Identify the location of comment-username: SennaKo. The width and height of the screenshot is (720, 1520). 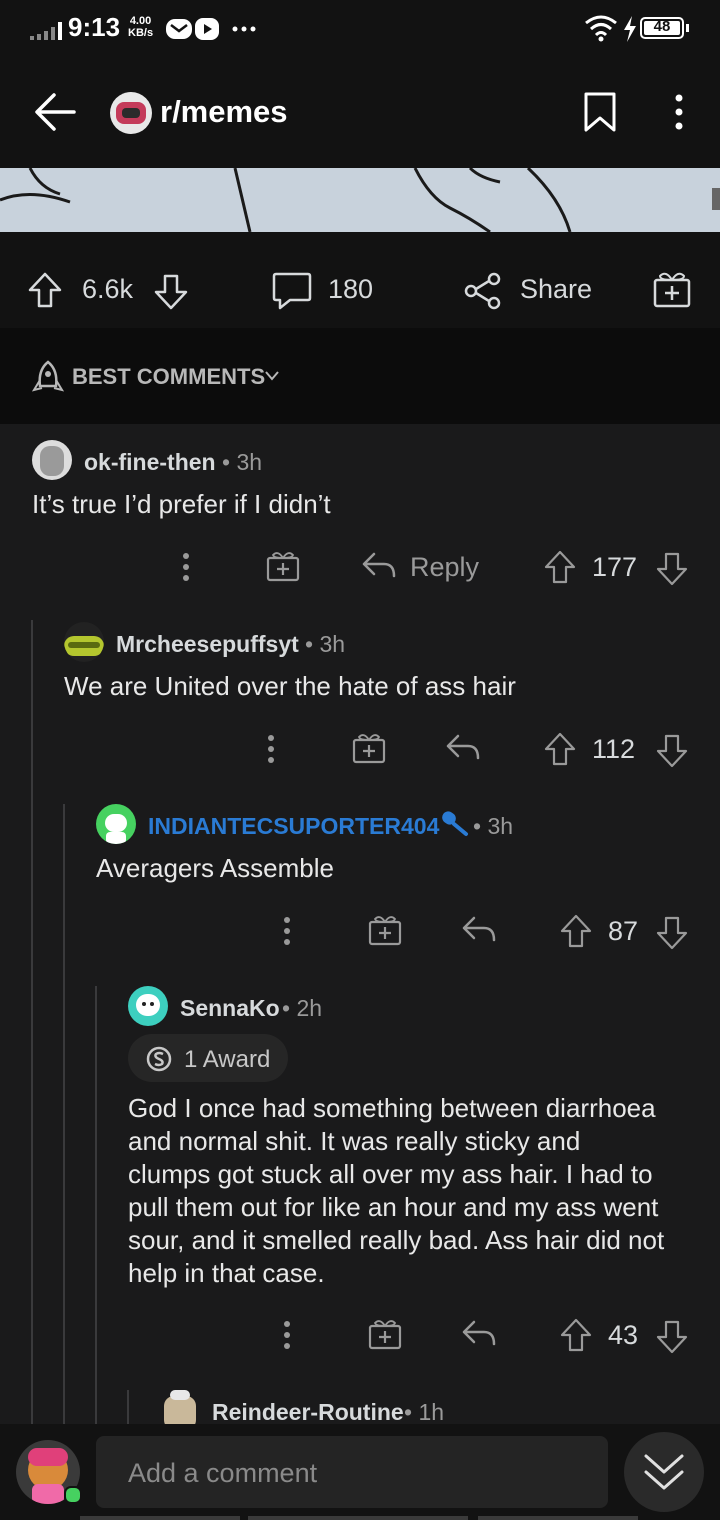
(230, 1008).